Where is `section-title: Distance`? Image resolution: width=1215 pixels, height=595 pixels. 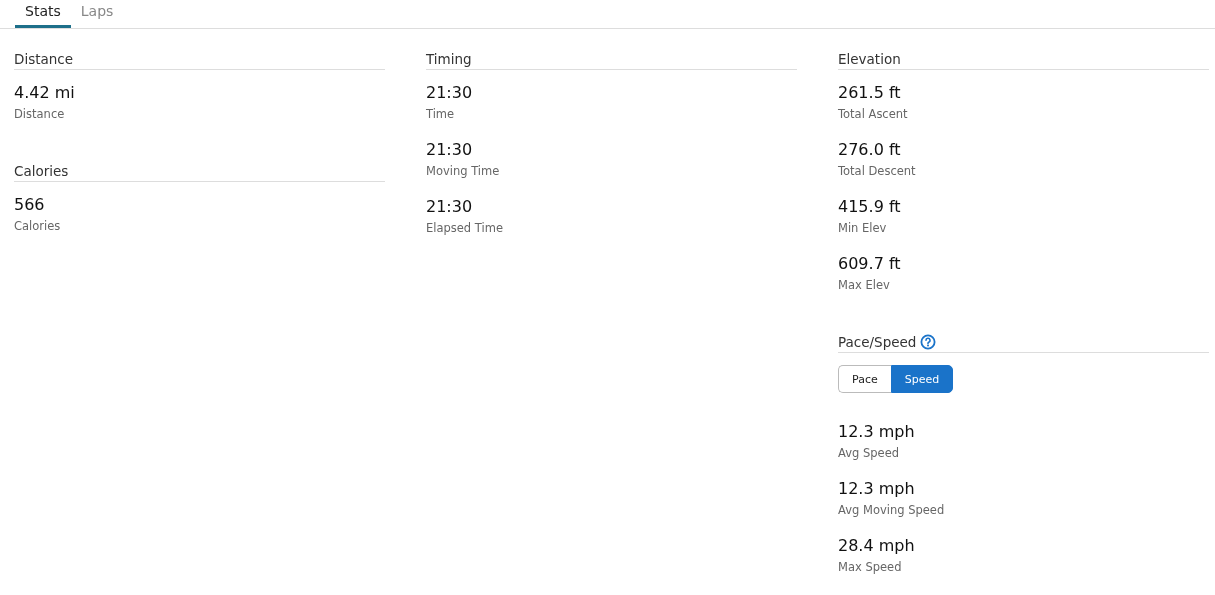 section-title: Distance is located at coordinates (44, 59).